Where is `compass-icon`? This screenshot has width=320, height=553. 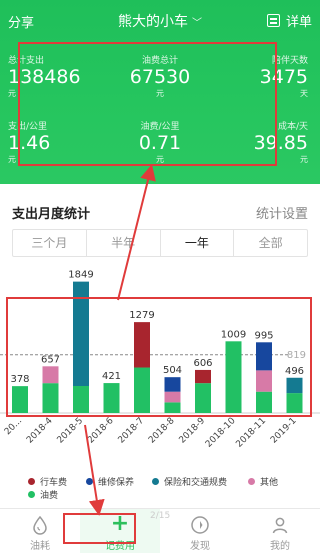
compass-icon is located at coordinates (200, 525).